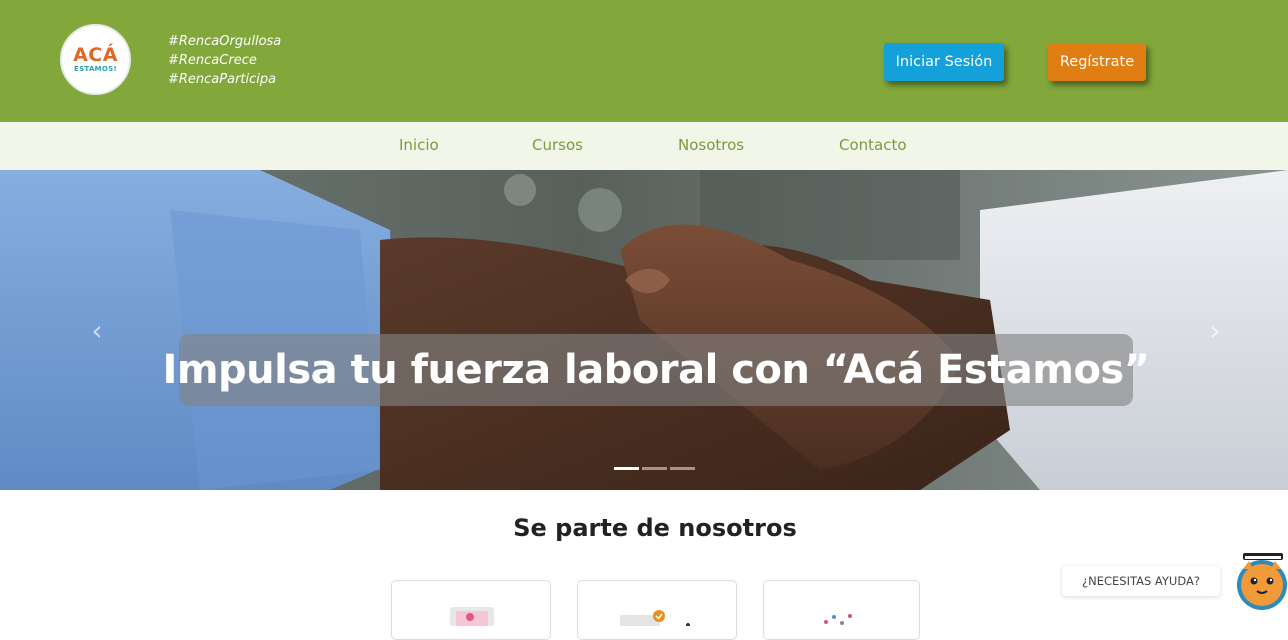 This screenshot has width=1288, height=640. I want to click on chevron-left-icon: ‹, so click(97, 330).